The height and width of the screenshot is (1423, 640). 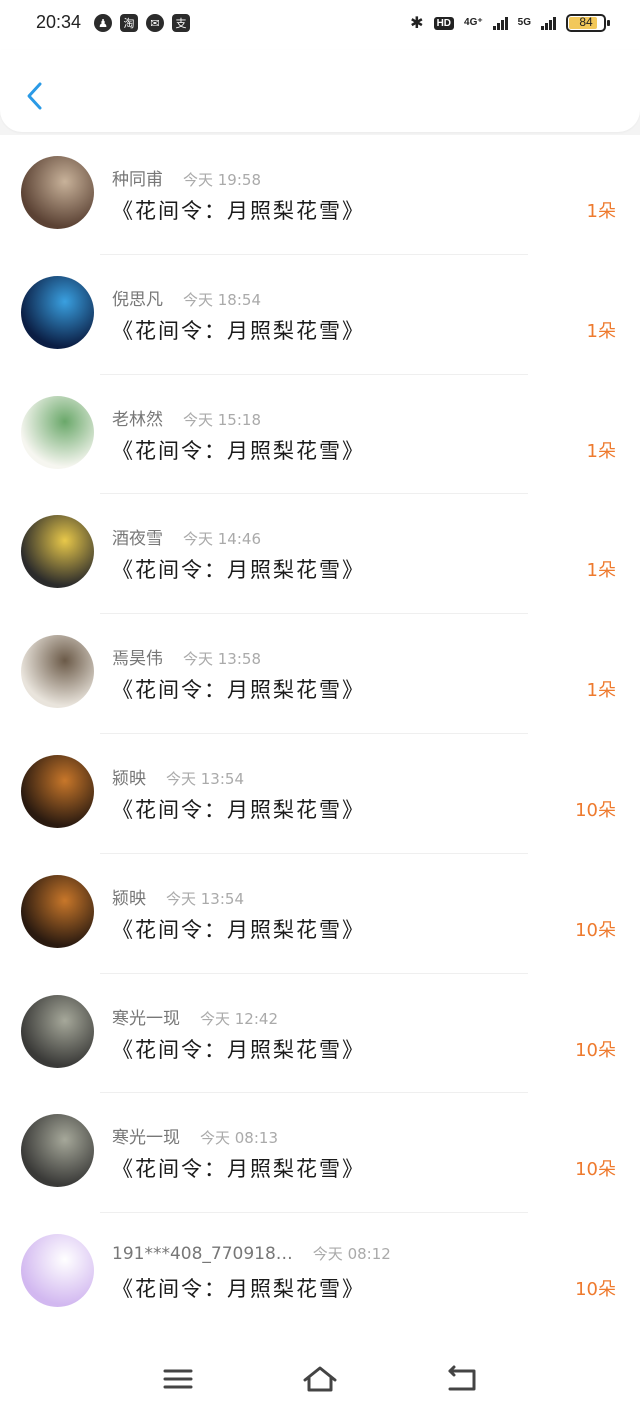 I want to click on list-item: 酒夜雪 今天 14:46 《花间令：月照梨花雪》 1朵, so click(x=320, y=554).